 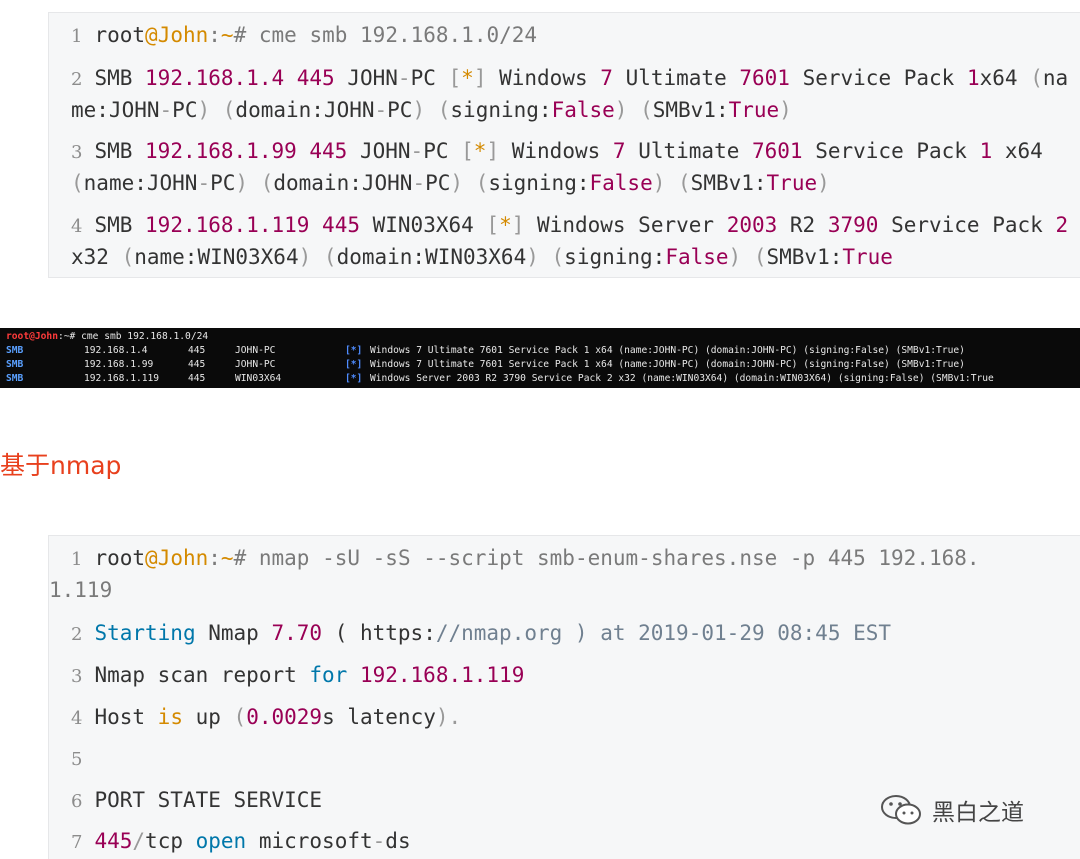 I want to click on number: 3790, so click(x=853, y=225).